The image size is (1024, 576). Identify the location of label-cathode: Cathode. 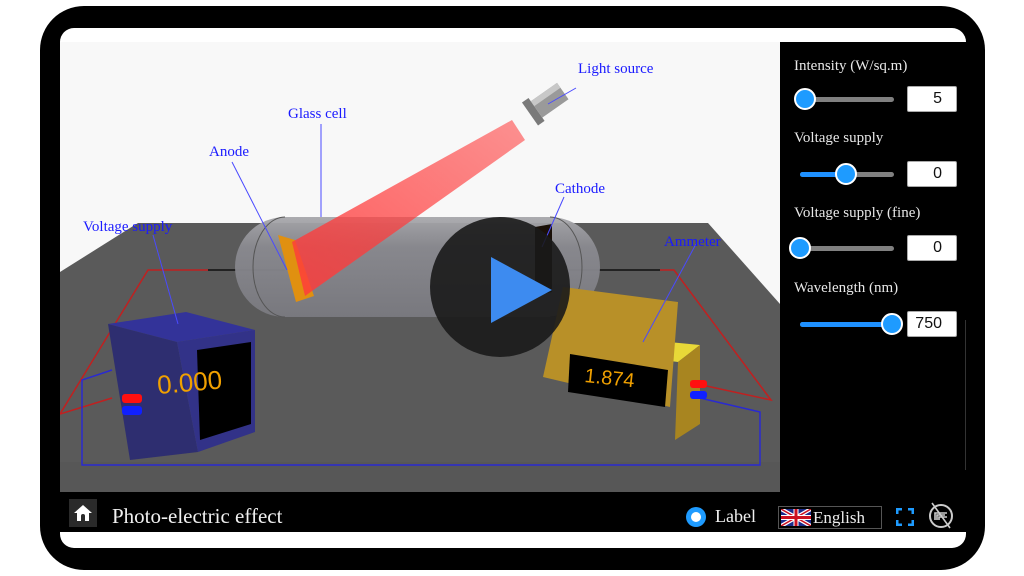
(580, 189).